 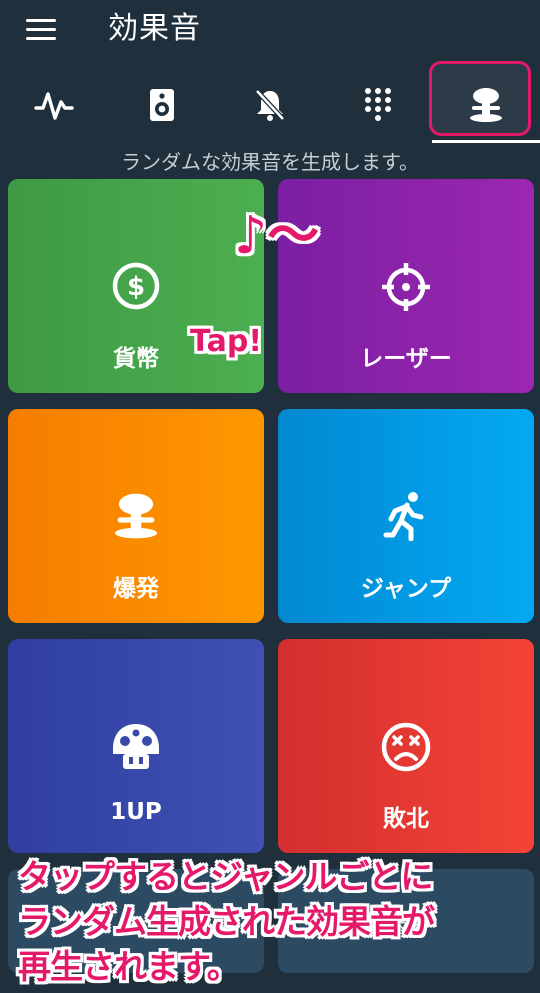 What do you see at coordinates (154, 28) in the screenshot?
I see `app-title: 効果音` at bounding box center [154, 28].